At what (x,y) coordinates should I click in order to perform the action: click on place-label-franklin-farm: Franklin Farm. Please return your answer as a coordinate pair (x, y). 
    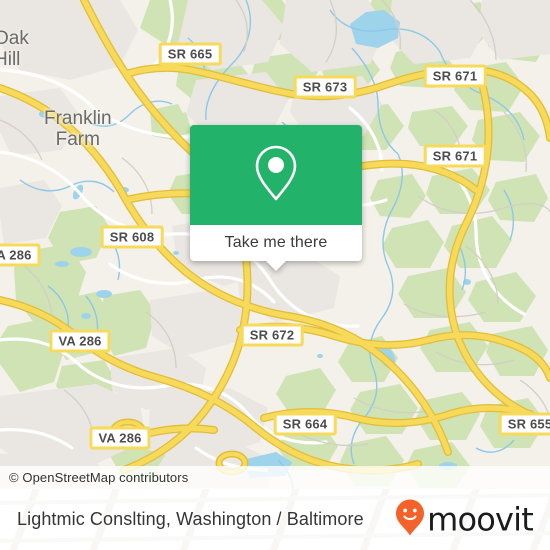
    Looking at the image, I should click on (78, 129).